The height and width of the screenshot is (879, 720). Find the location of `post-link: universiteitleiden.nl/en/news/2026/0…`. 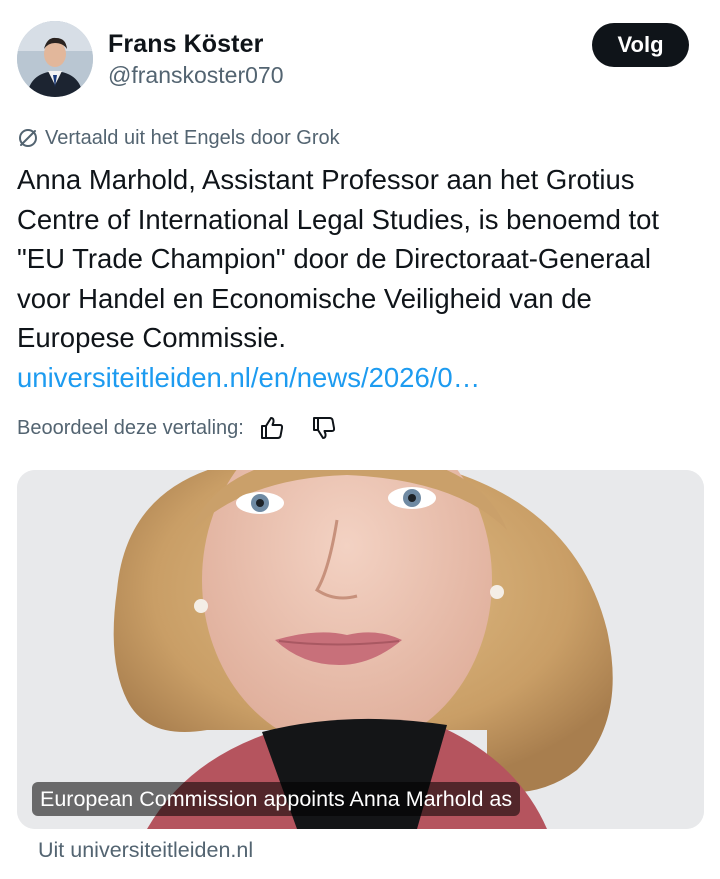

post-link: universiteitleiden.nl/en/news/2026/0… is located at coordinates (248, 377).